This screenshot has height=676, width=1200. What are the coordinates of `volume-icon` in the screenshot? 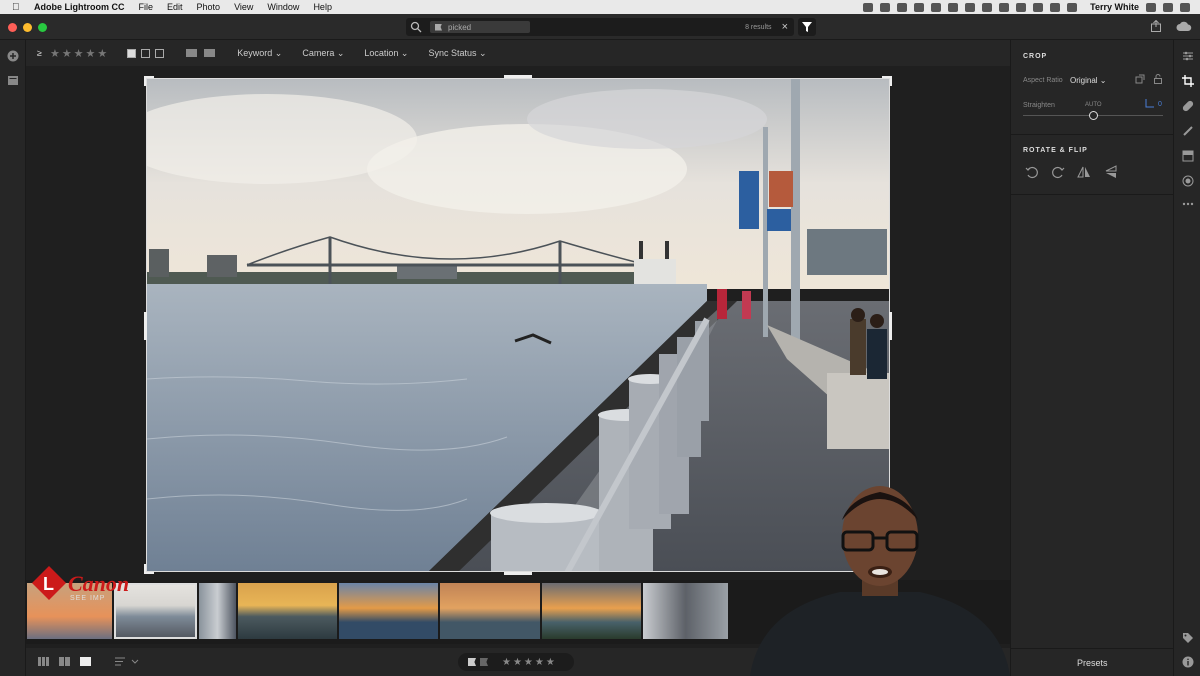 It's located at (1055, 7).